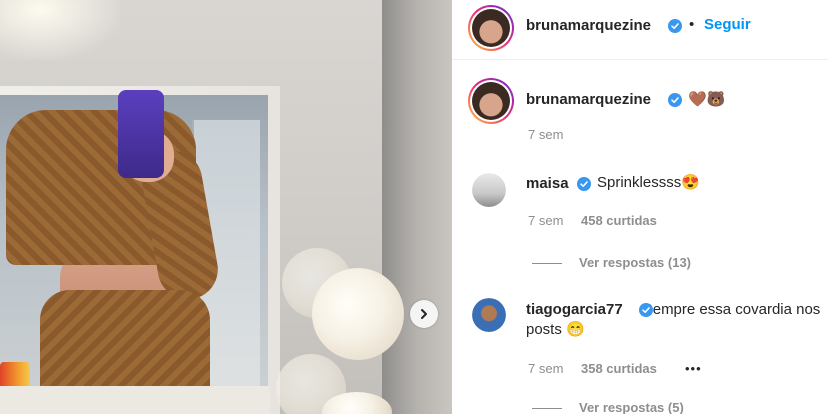 The image size is (828, 414). Describe the element at coordinates (588, 99) in the screenshot. I see `caption-username: brunamarquezine` at that location.